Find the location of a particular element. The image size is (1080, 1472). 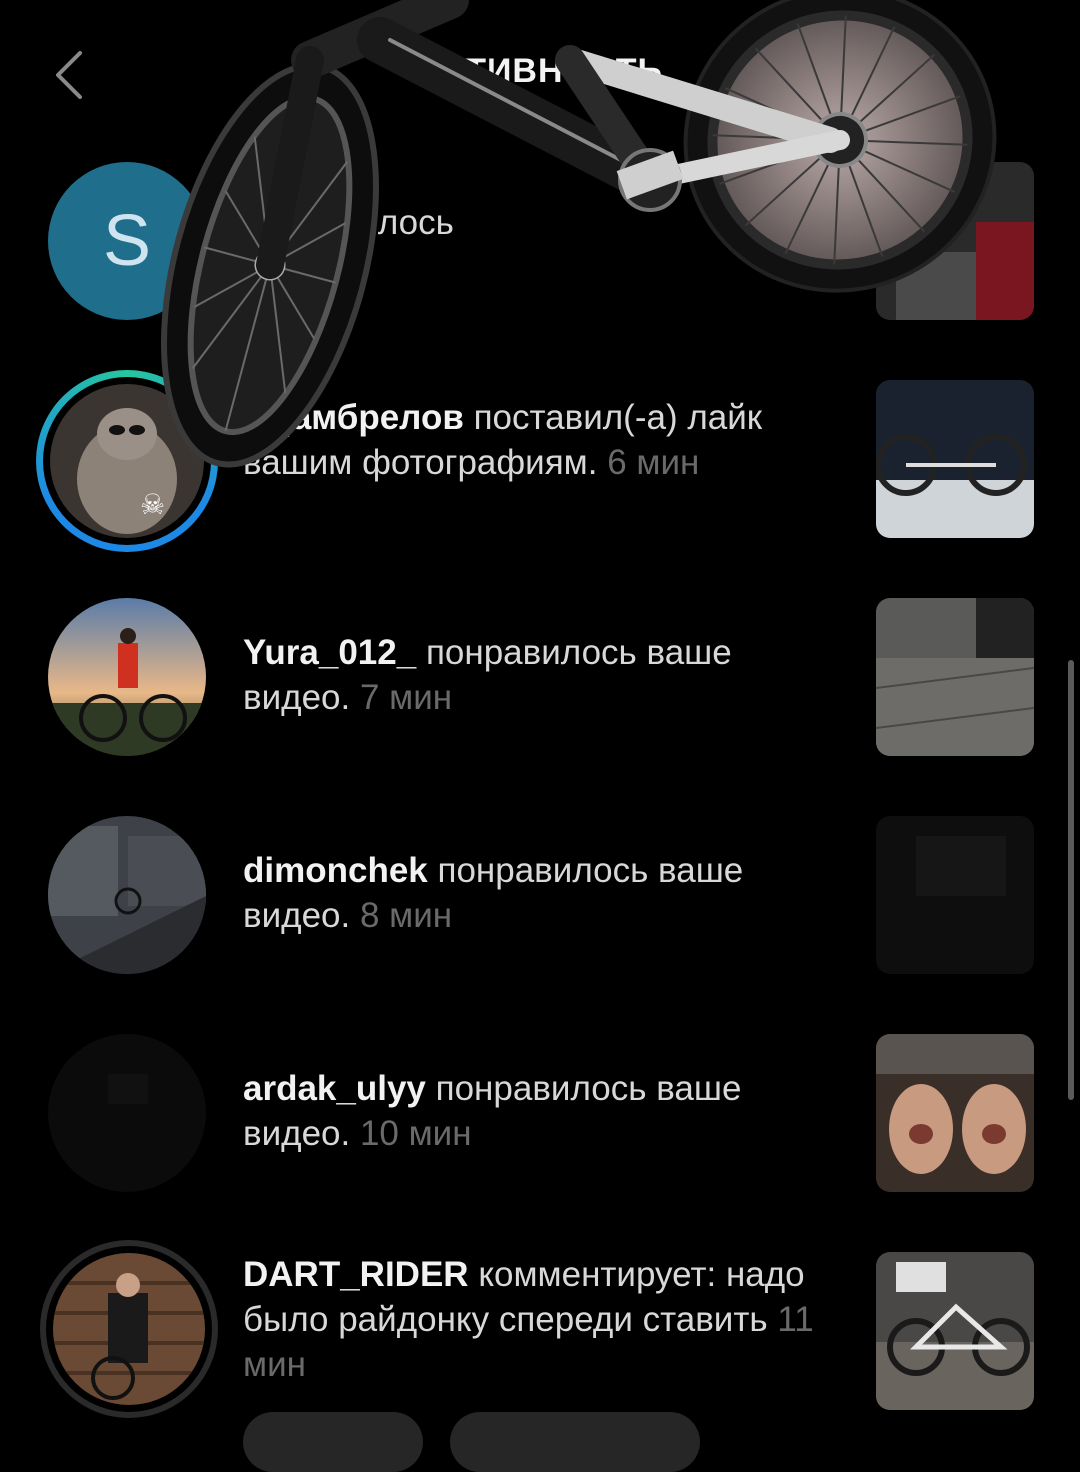

reply-button is located at coordinates (575, 1442).